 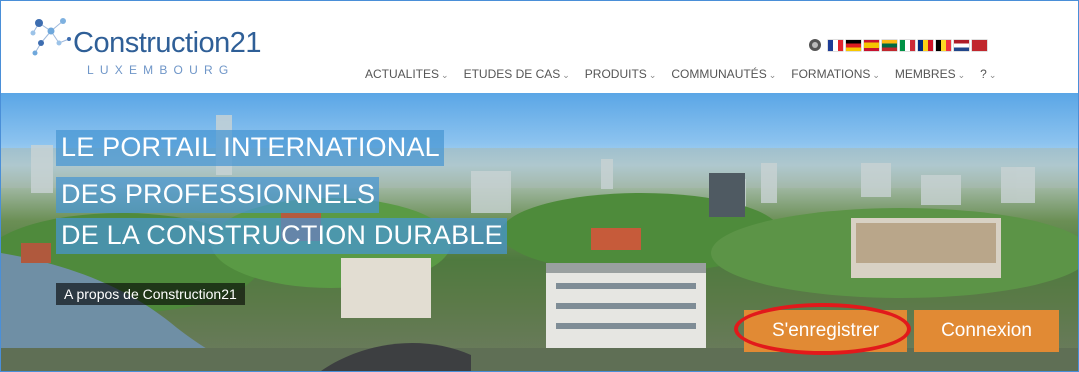 What do you see at coordinates (250, 148) in the screenshot?
I see `hero-tagline-1: LE PORTAIL INTERNATIONAL` at bounding box center [250, 148].